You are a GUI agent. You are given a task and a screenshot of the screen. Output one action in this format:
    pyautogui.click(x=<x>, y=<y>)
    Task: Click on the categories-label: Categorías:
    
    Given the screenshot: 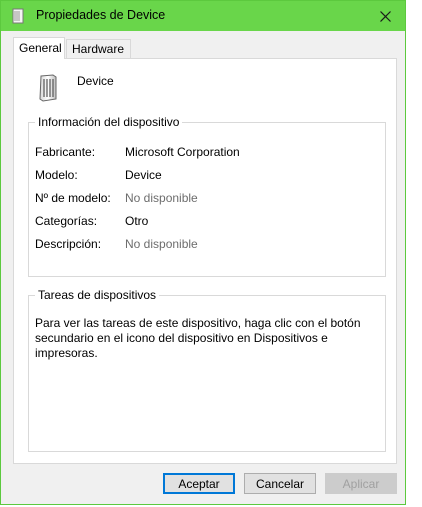 What is the action you would take?
    pyautogui.click(x=66, y=221)
    